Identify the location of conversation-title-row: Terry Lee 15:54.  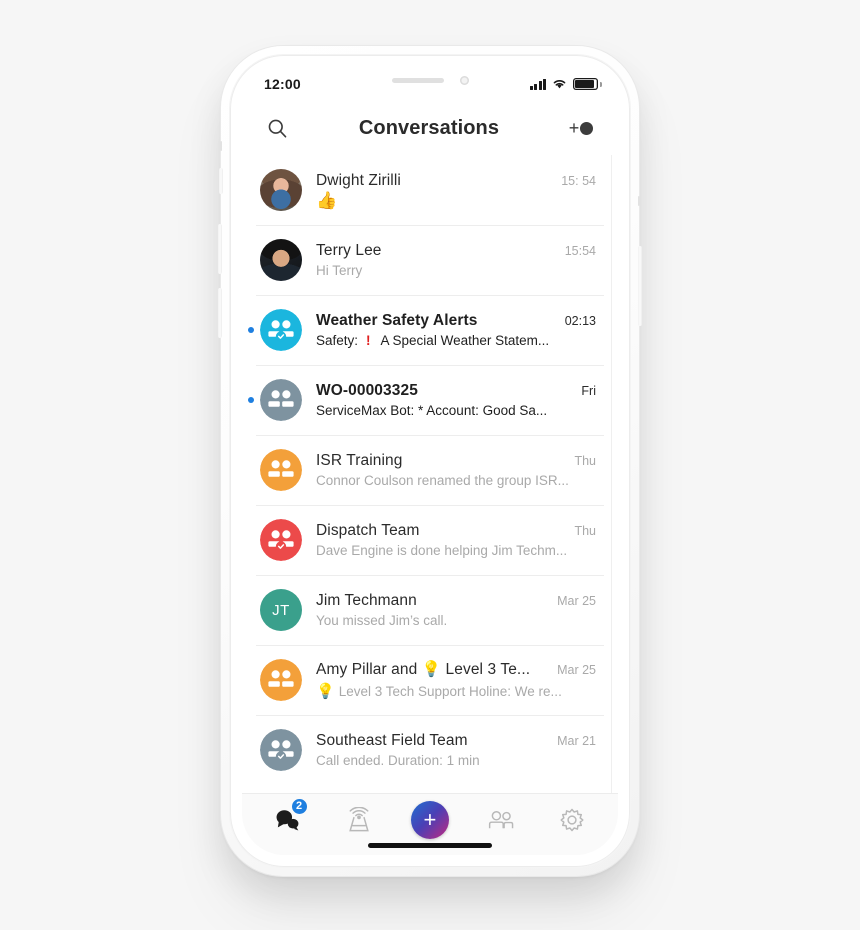
(456, 251).